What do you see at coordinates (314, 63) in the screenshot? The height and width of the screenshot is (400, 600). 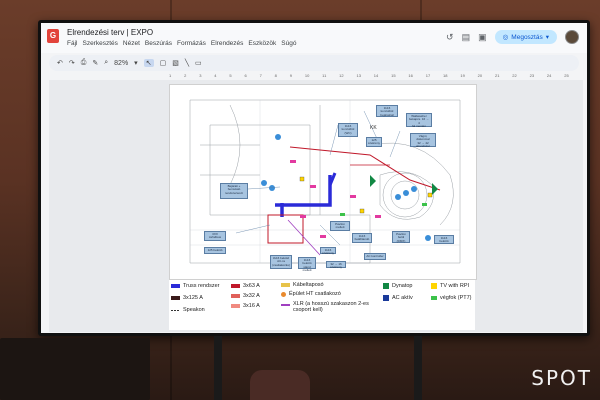 I see `toolbar: ↶ ↷ ⎙ ✎ ⌕ 82% ▾ ↖ ▢ ▧ ╲ ▭` at bounding box center [314, 63].